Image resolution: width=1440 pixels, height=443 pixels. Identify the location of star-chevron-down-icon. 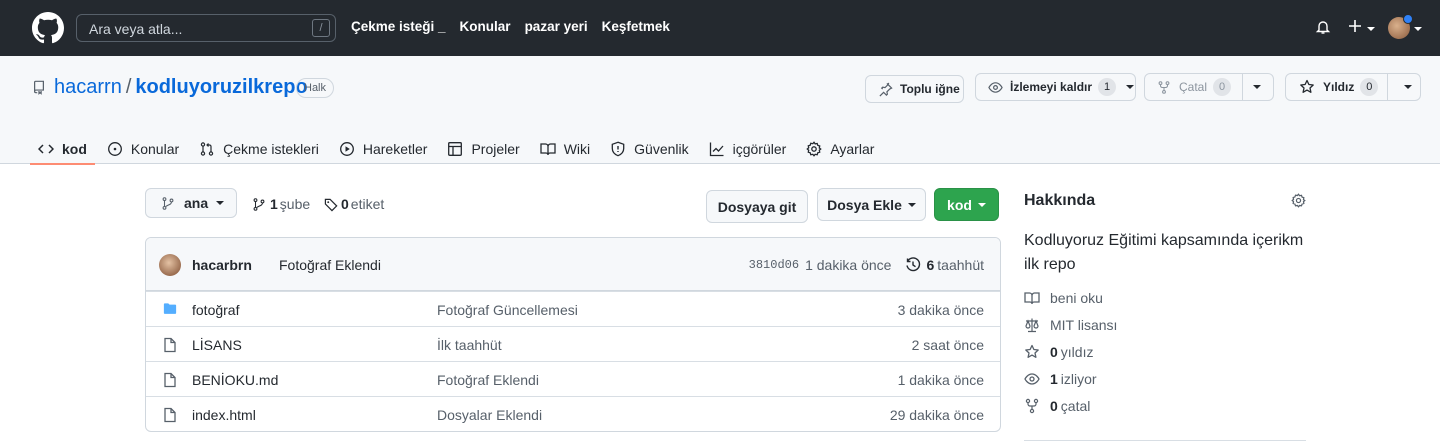
(1408, 87).